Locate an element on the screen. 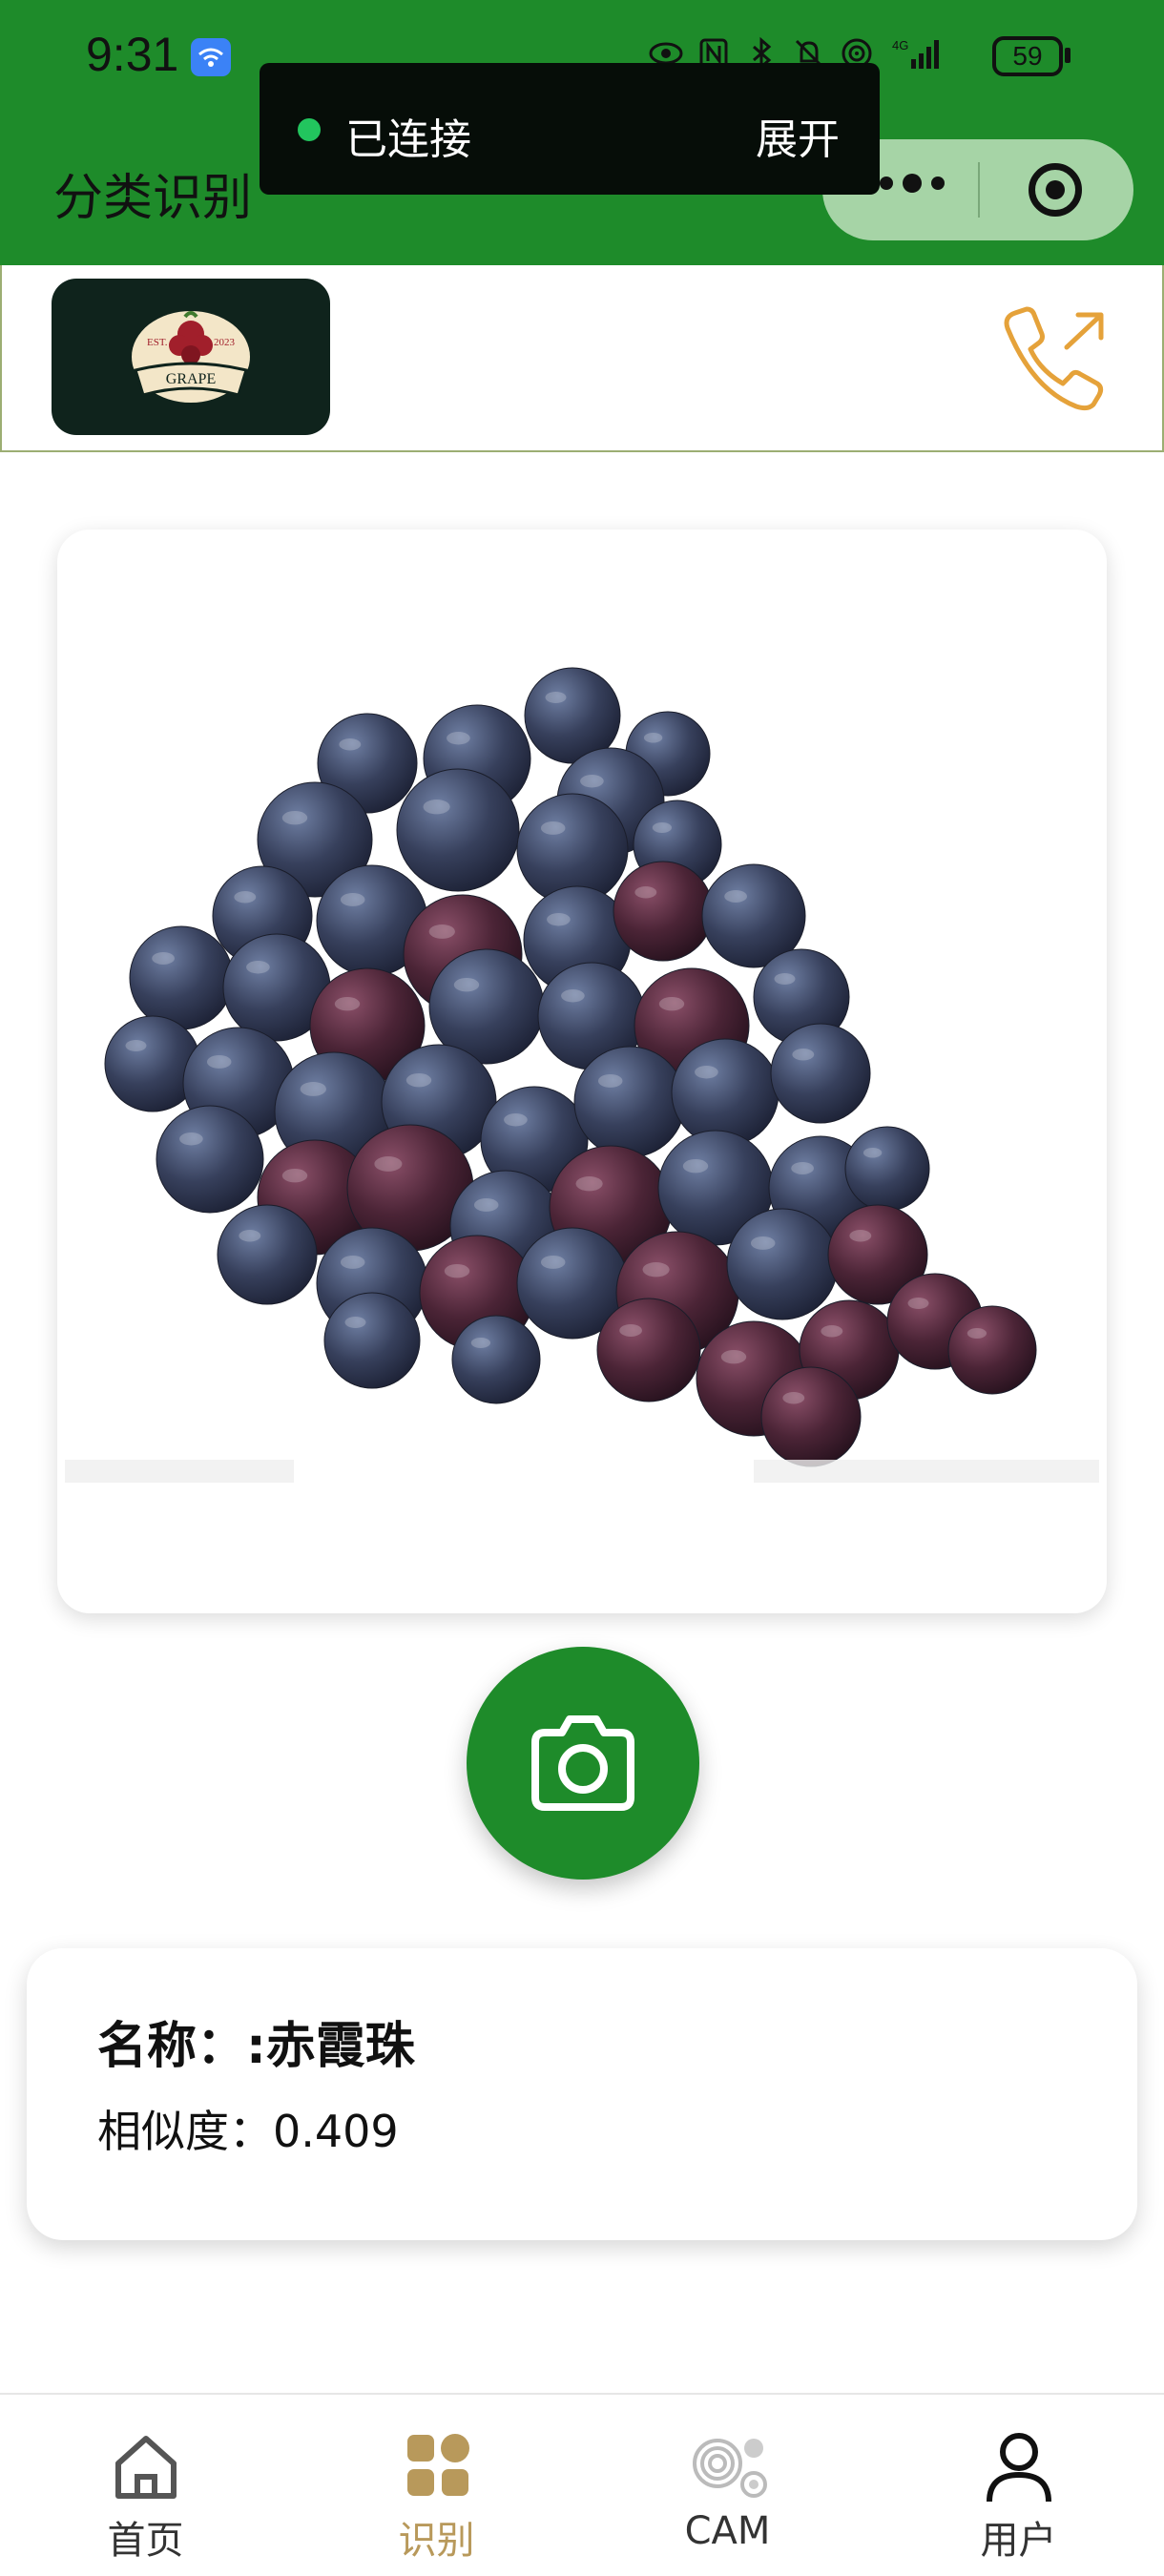 The width and height of the screenshot is (1164, 2576). expand-button: 展开 is located at coordinates (798, 135).